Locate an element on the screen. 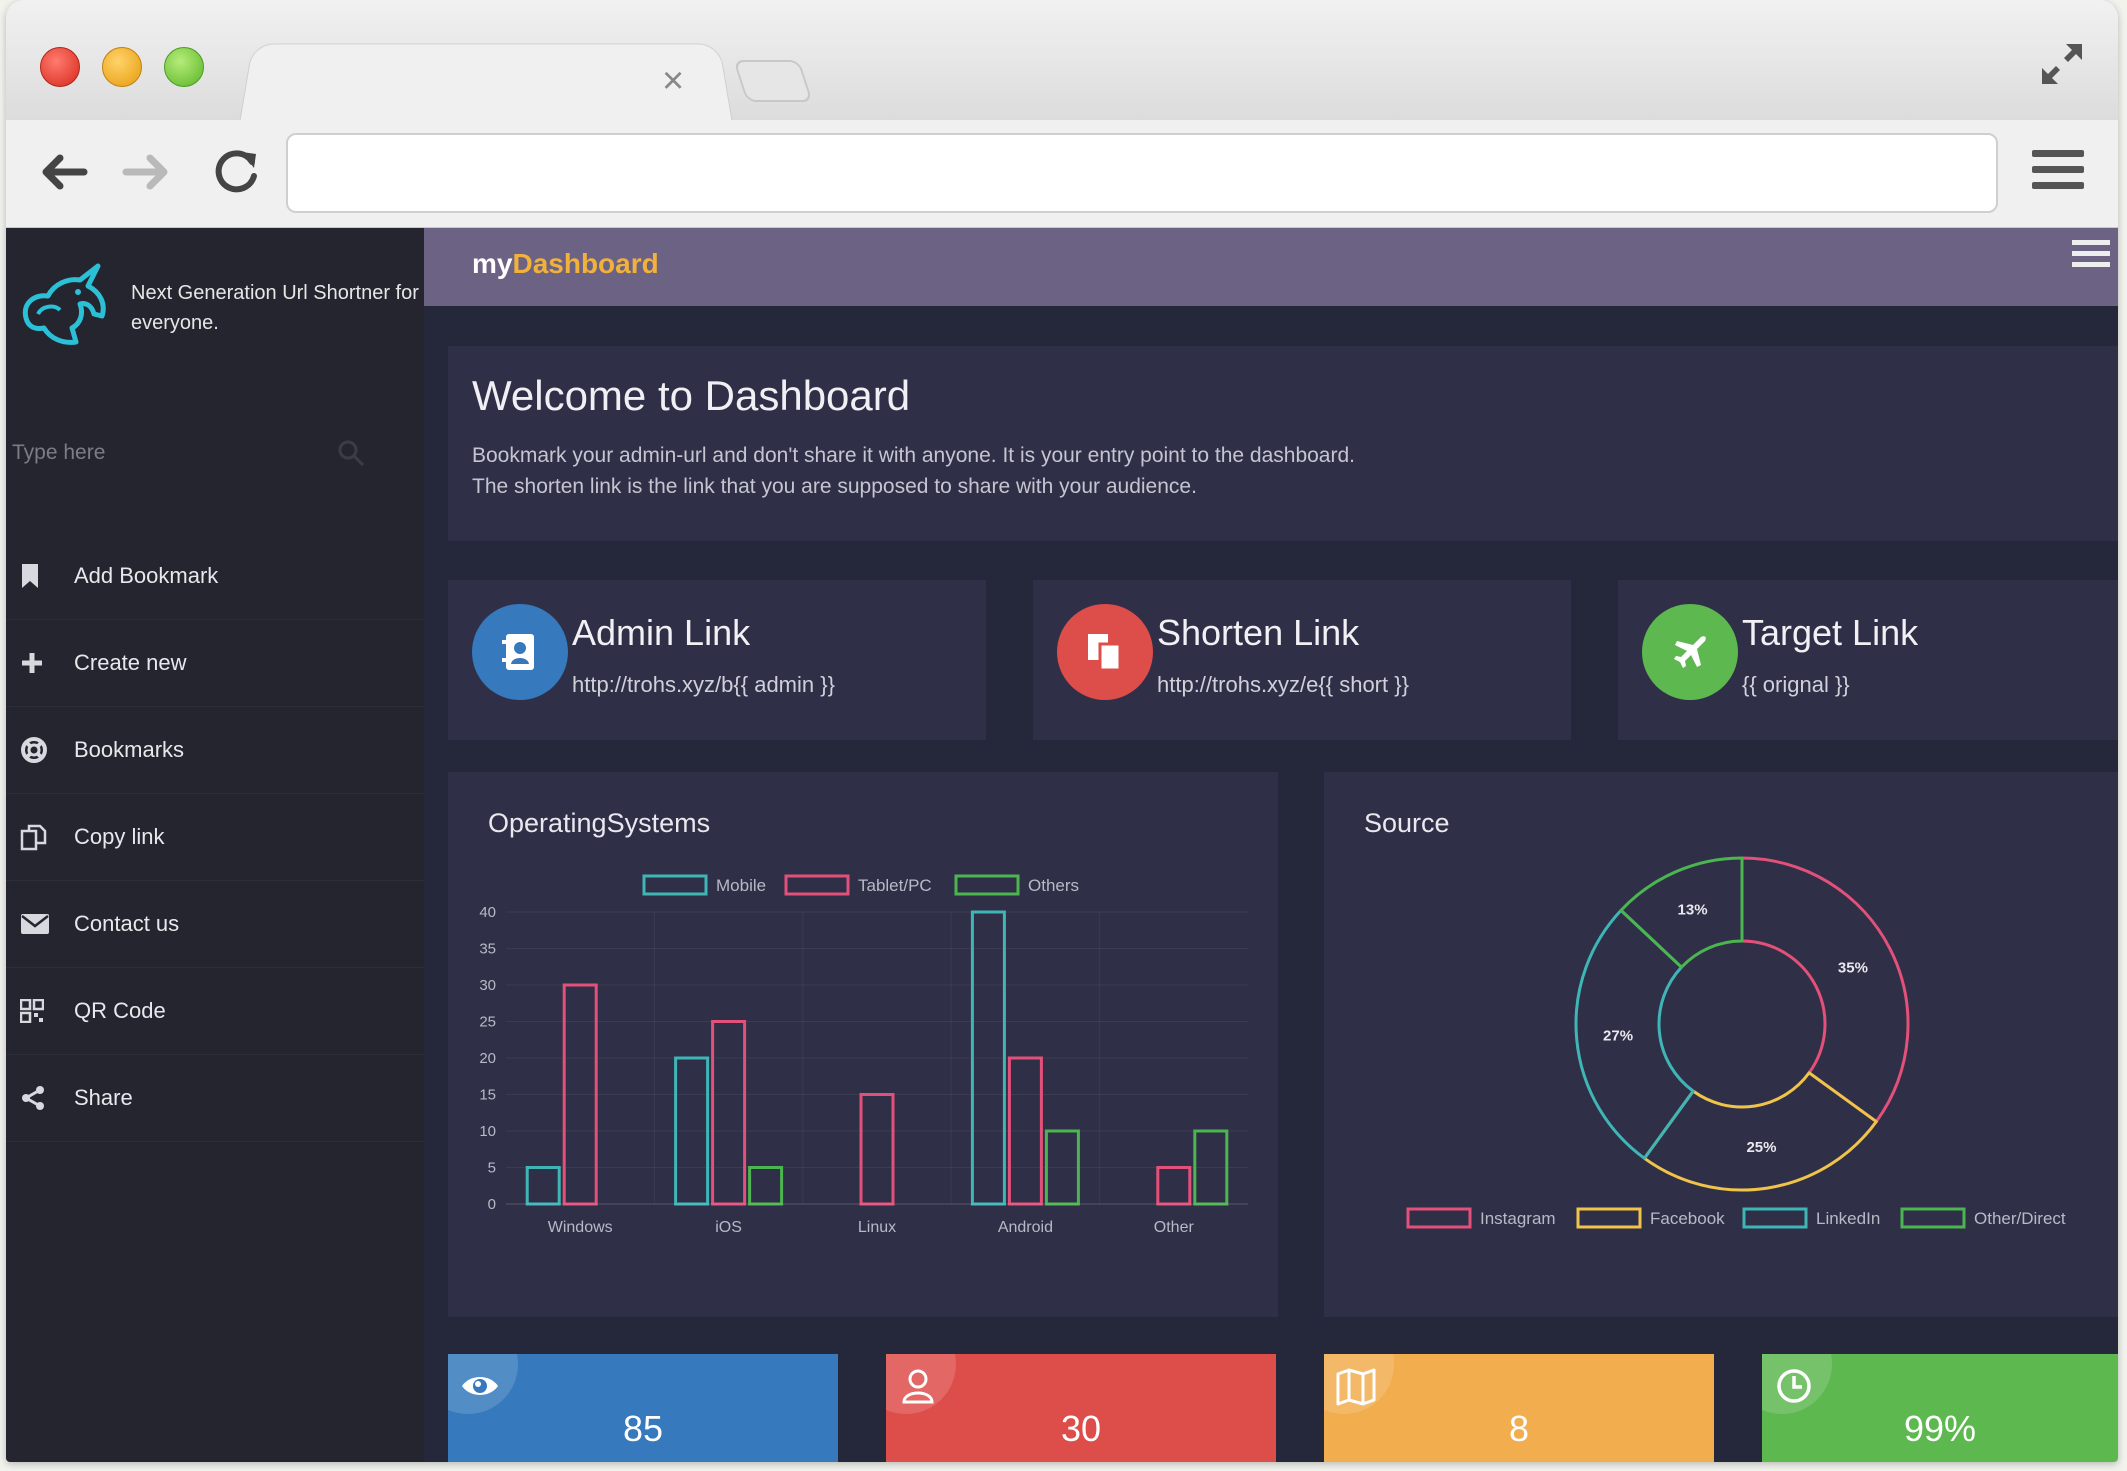  share-icon is located at coordinates (38, 1098).